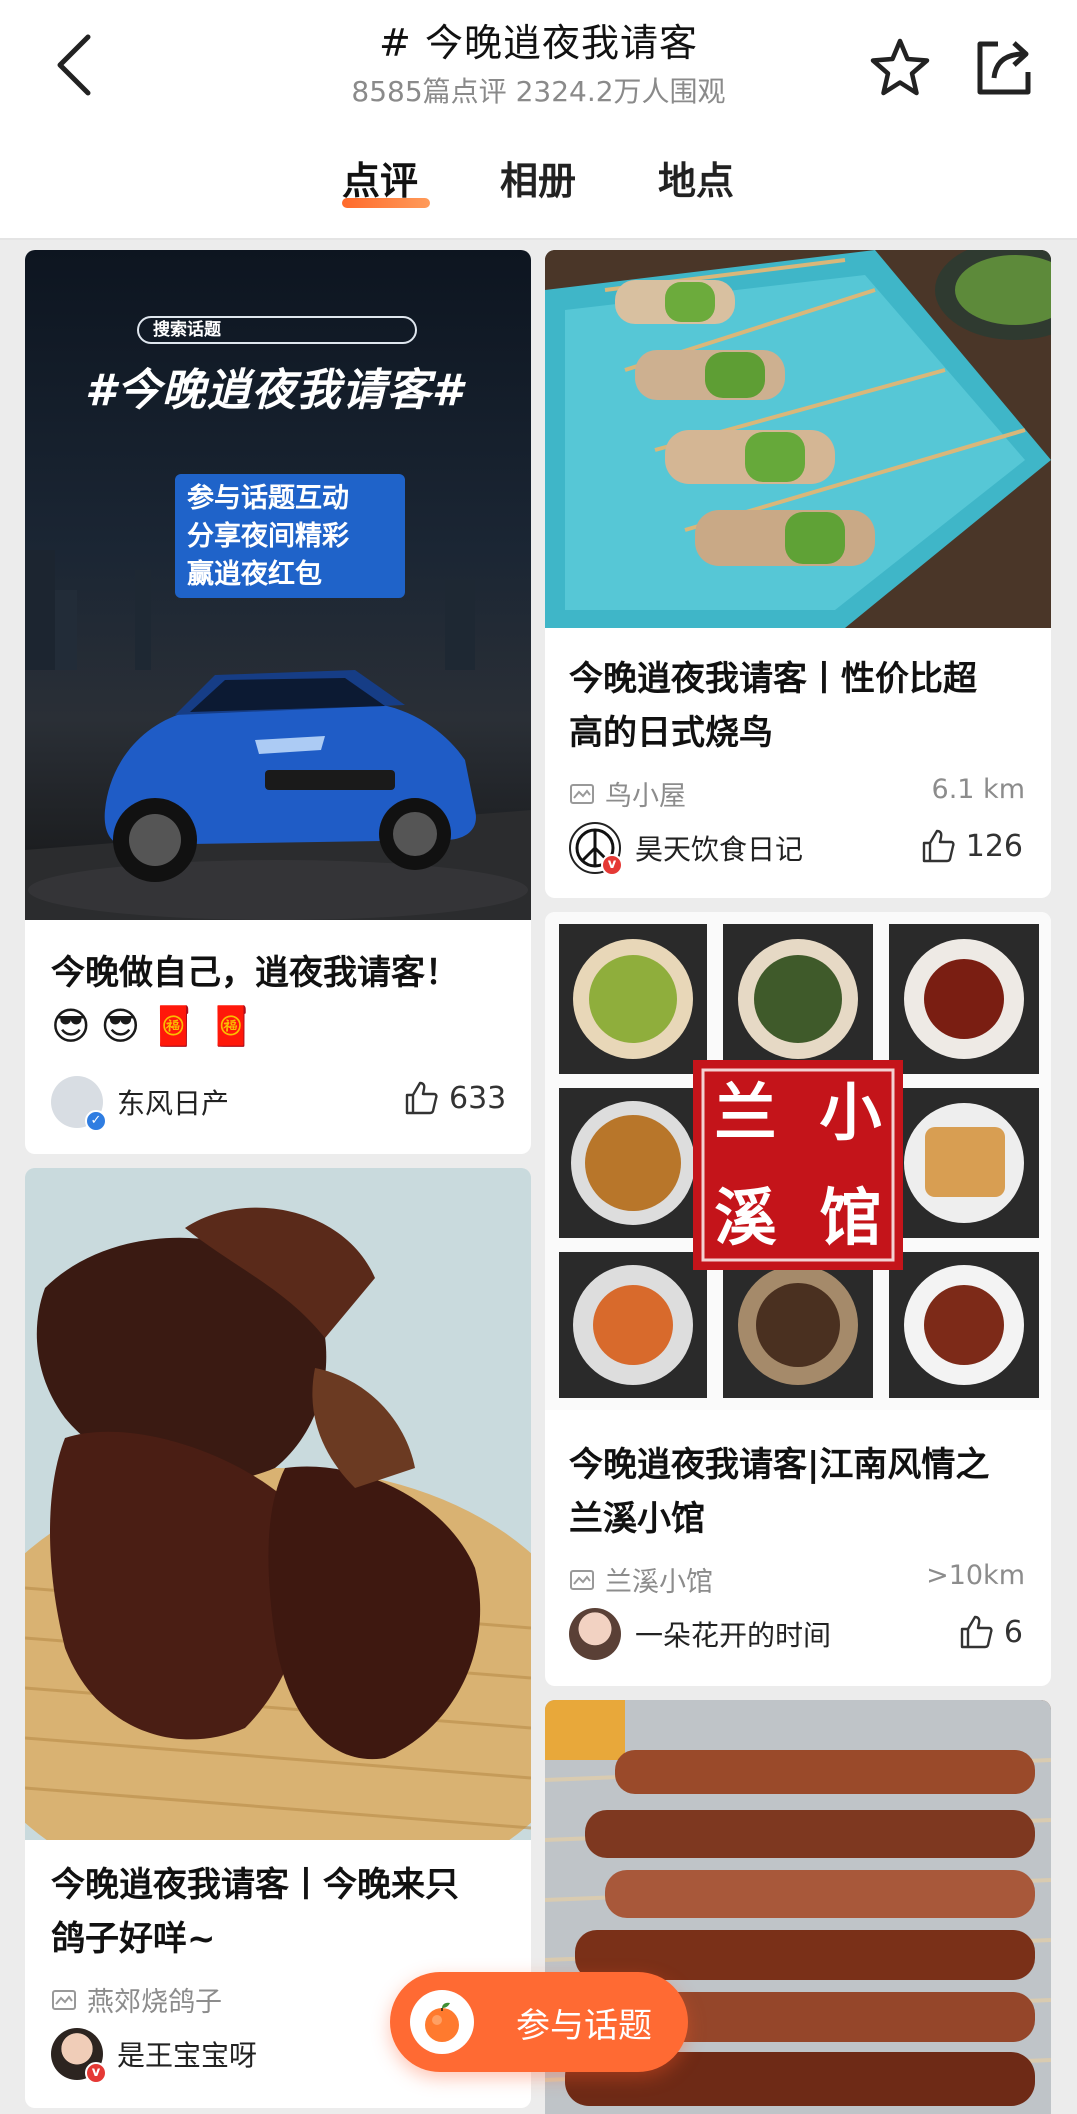 The height and width of the screenshot is (2114, 1077). I want to click on tab-albums: 相册, so click(538, 177).